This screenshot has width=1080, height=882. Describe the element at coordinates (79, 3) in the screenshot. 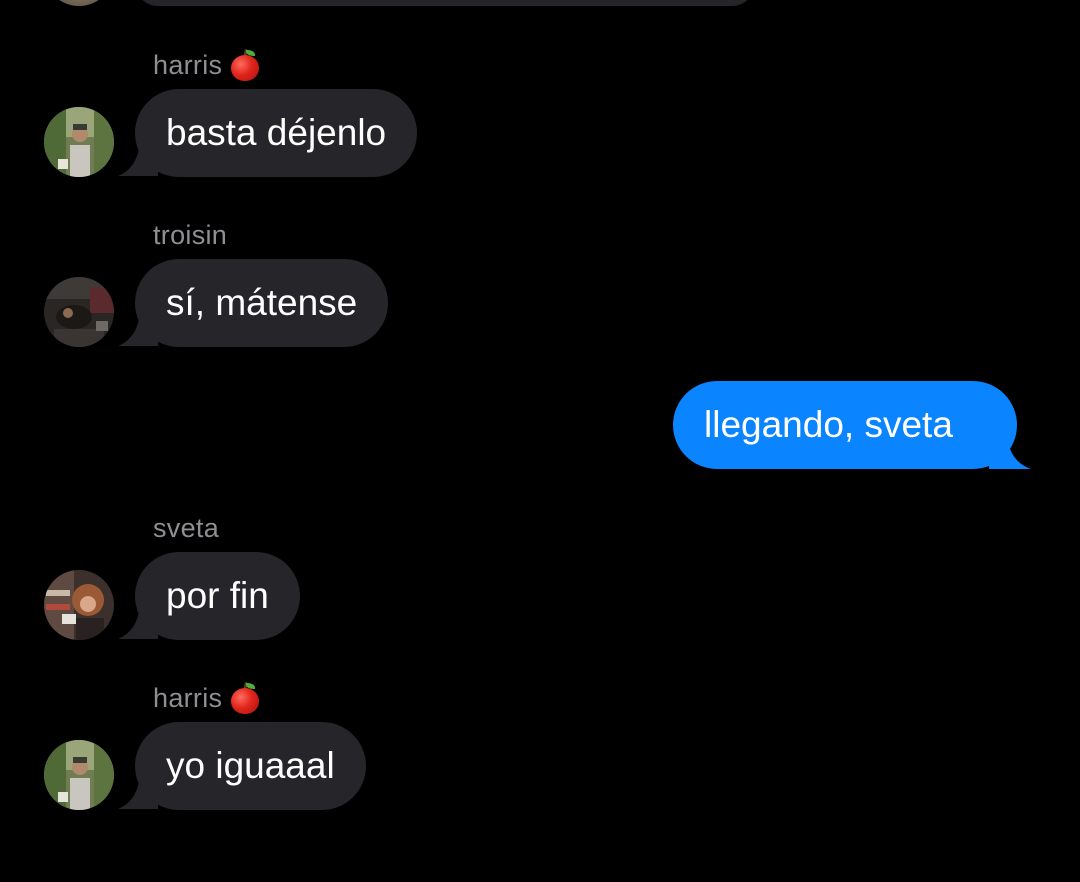

I see `contact-avatar` at that location.